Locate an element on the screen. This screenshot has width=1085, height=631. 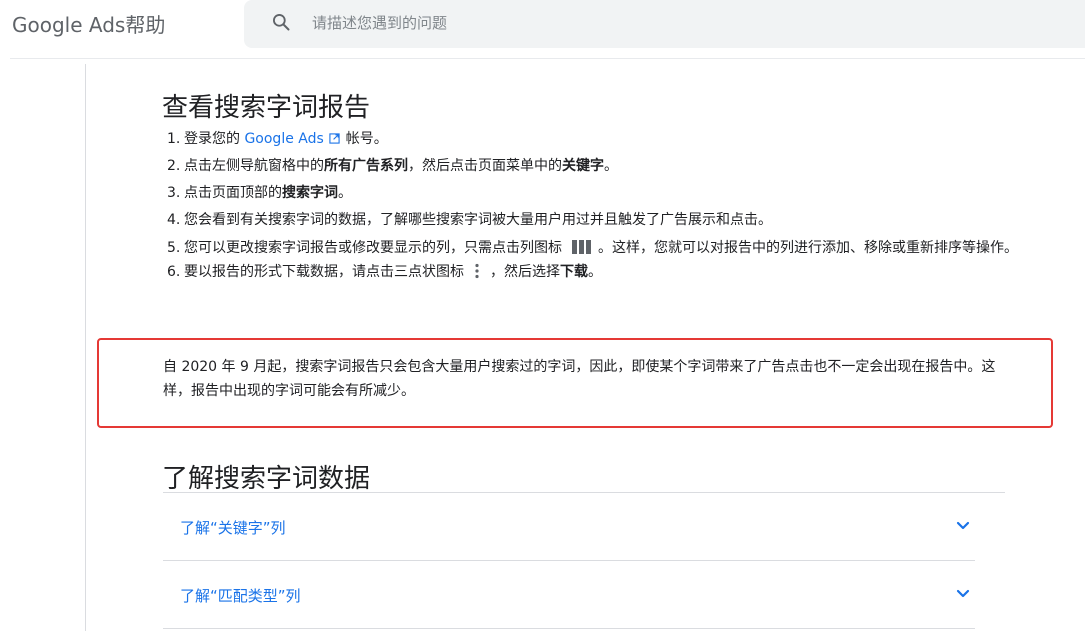
step-item: 1. 登录您的 Google Ads 帐号。 is located at coordinates (597, 139).